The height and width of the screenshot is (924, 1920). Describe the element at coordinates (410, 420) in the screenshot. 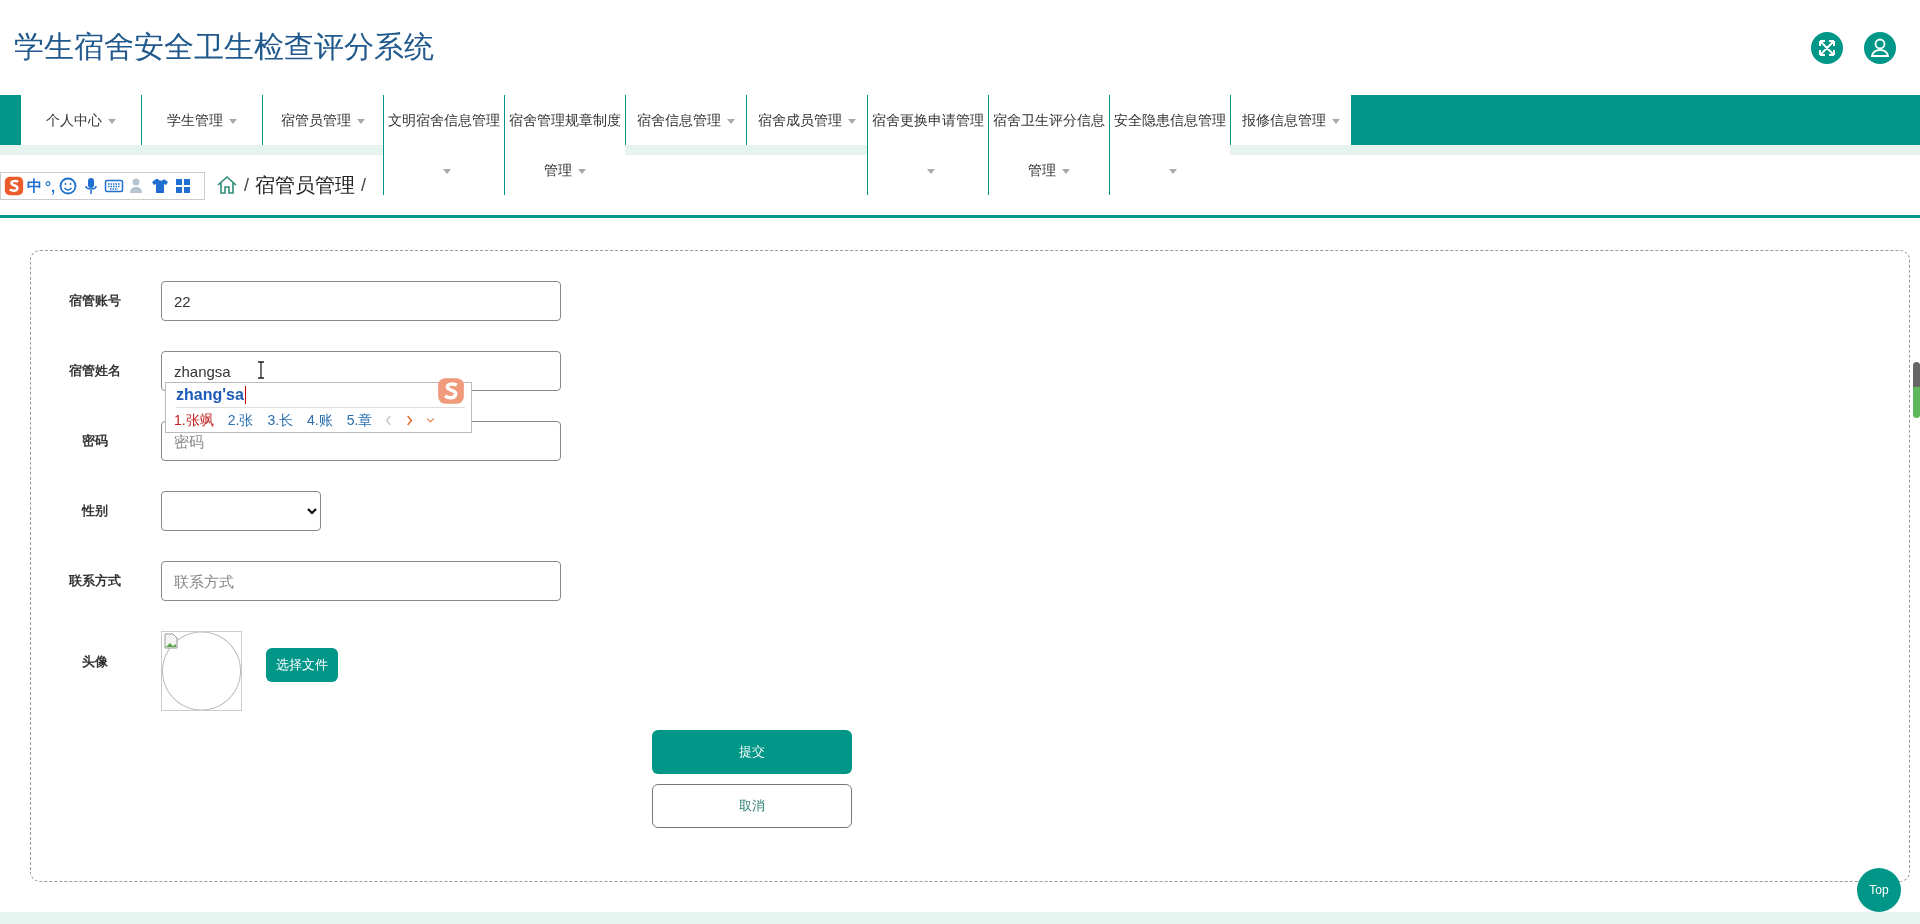

I see `next-page-icon` at that location.